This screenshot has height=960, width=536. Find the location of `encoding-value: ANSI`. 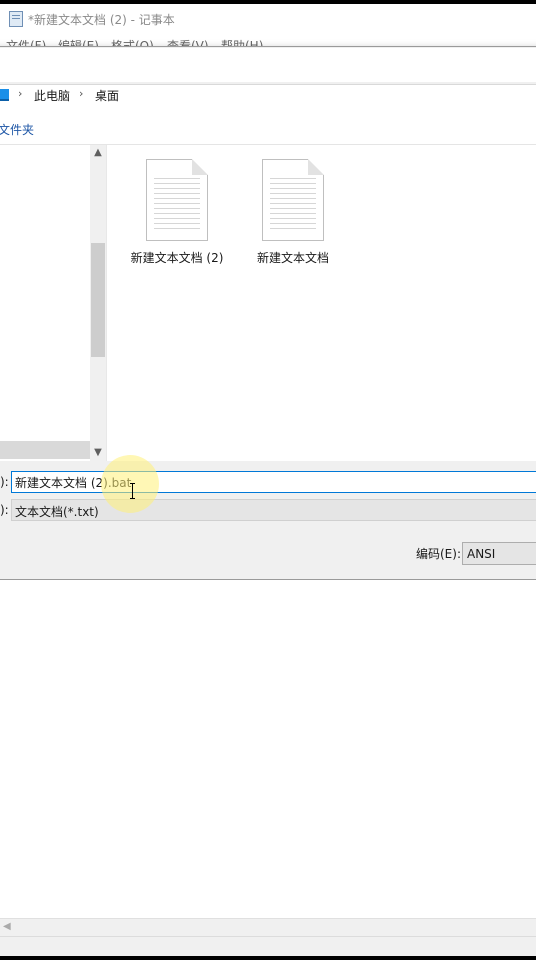

encoding-value: ANSI is located at coordinates (481, 554).